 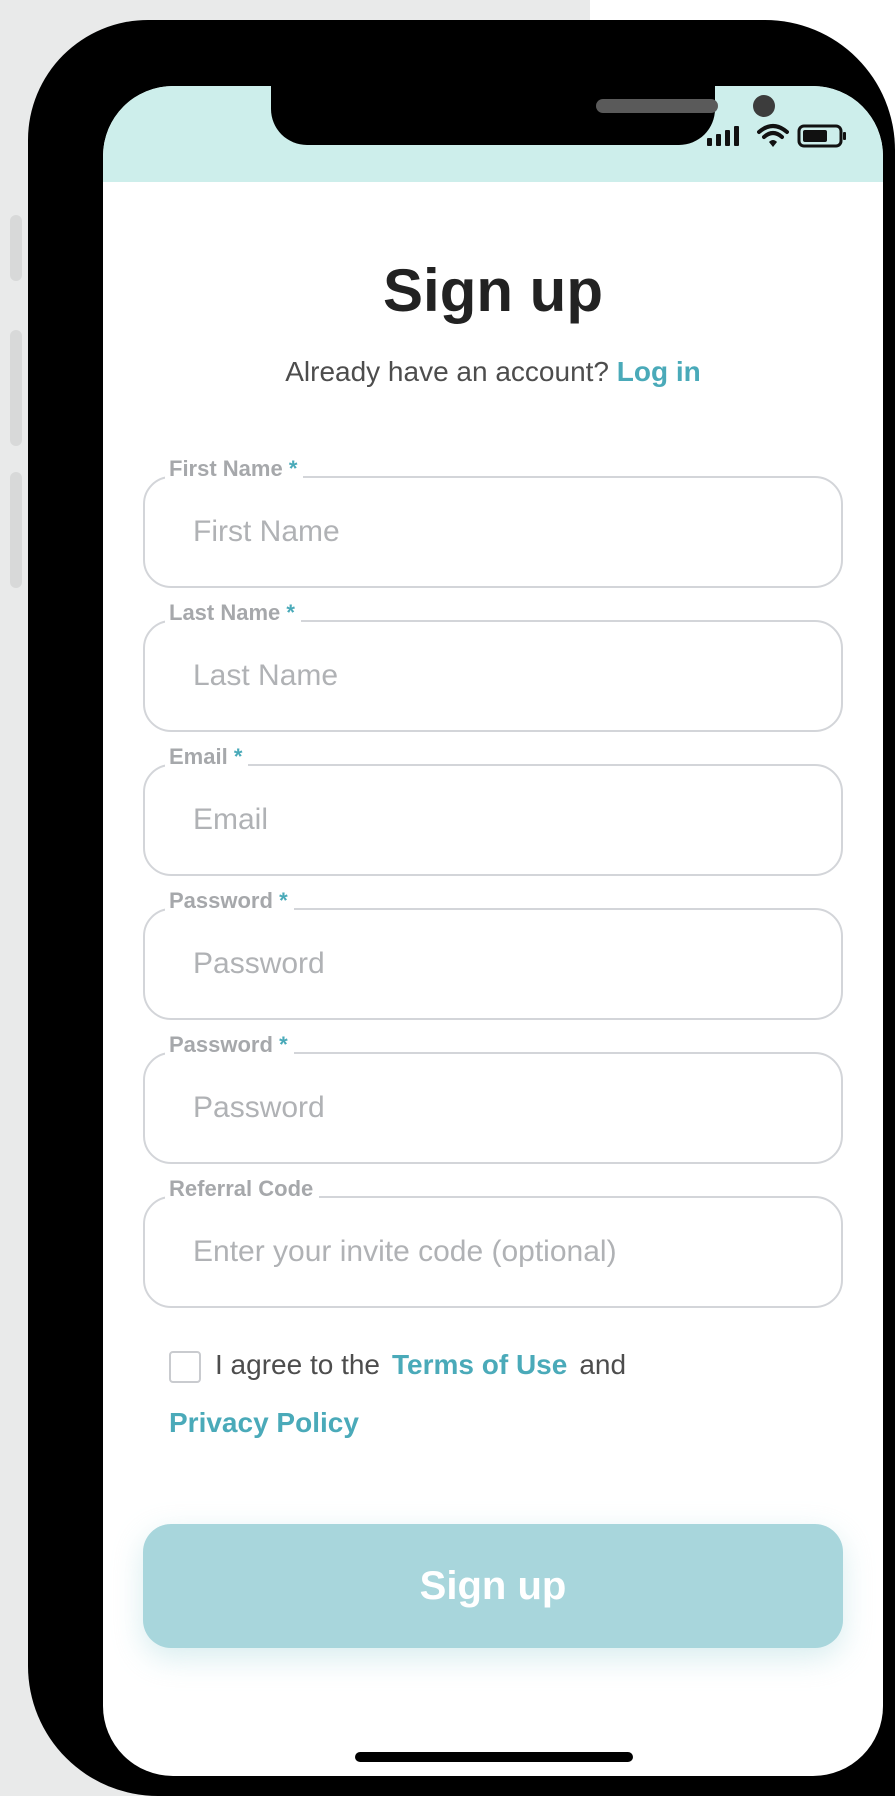 What do you see at coordinates (657, 106) in the screenshot?
I see `speaker-grille` at bounding box center [657, 106].